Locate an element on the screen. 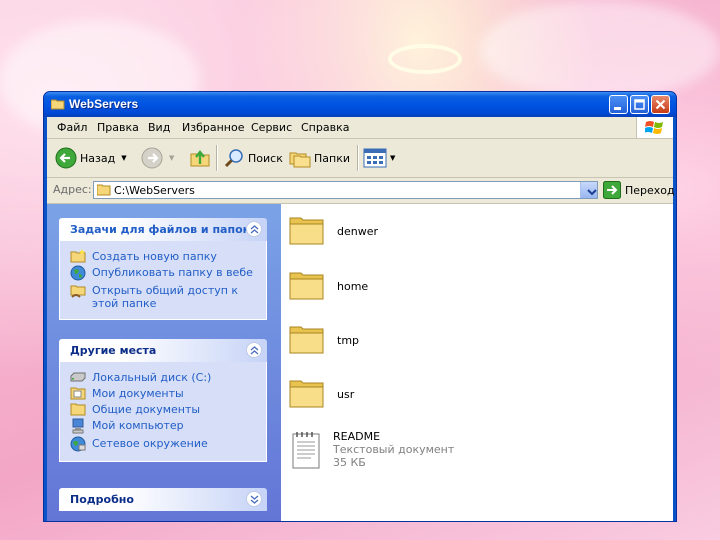  windows-logo-icon is located at coordinates (654, 127).